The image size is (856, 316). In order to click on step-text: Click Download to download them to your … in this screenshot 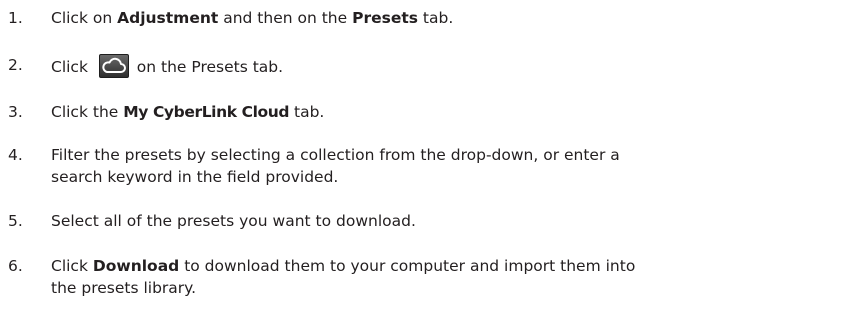, I will do `click(343, 277)`.